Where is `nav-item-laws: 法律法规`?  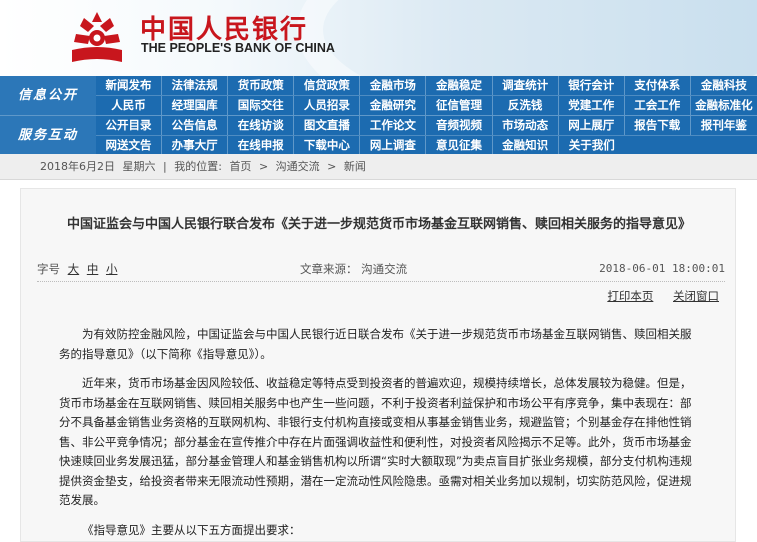 nav-item-laws: 法律法规 is located at coordinates (195, 85).